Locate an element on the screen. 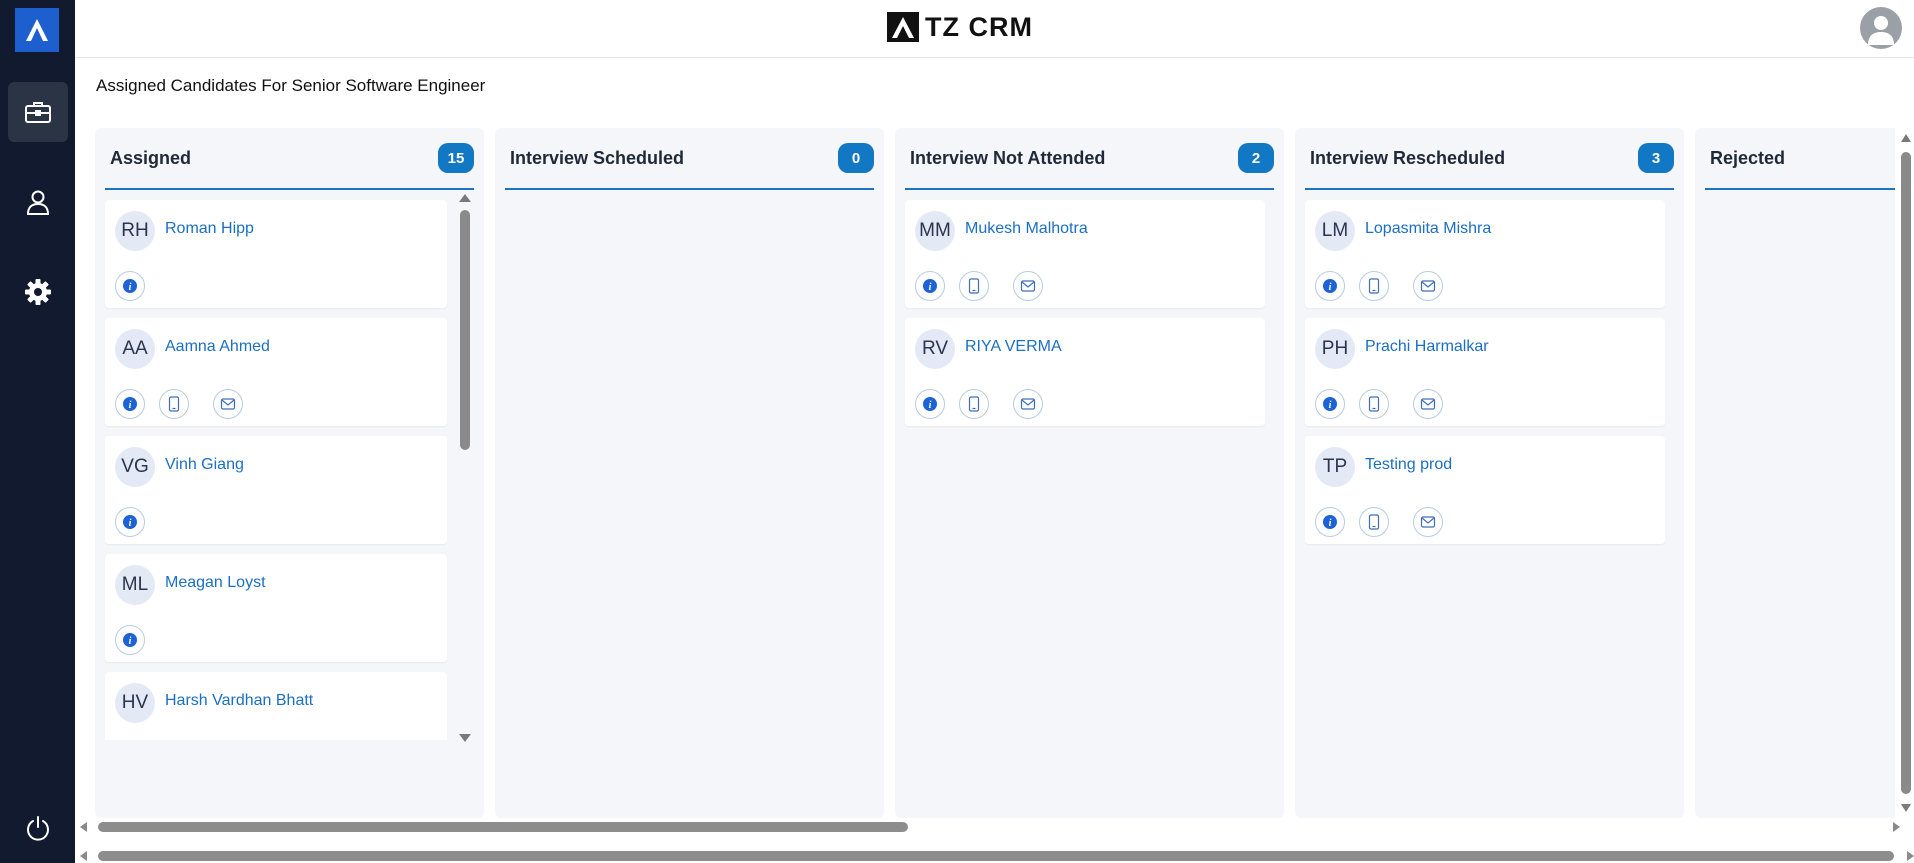  candidate-card: HV Harsh Vardhan Bhatt i is located at coordinates (276, 706).